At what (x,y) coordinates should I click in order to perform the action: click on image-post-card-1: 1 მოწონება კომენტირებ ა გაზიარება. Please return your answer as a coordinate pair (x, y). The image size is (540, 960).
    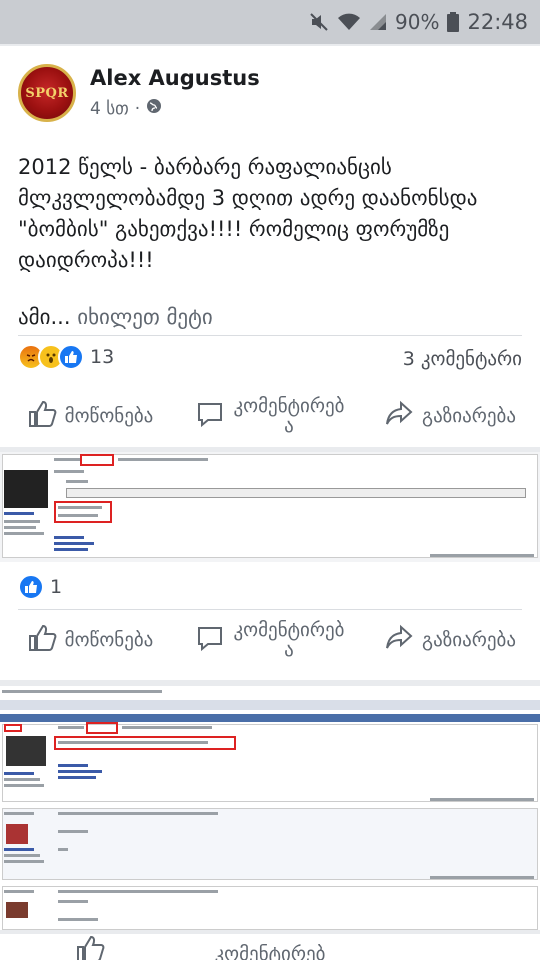
    Looking at the image, I should click on (270, 621).